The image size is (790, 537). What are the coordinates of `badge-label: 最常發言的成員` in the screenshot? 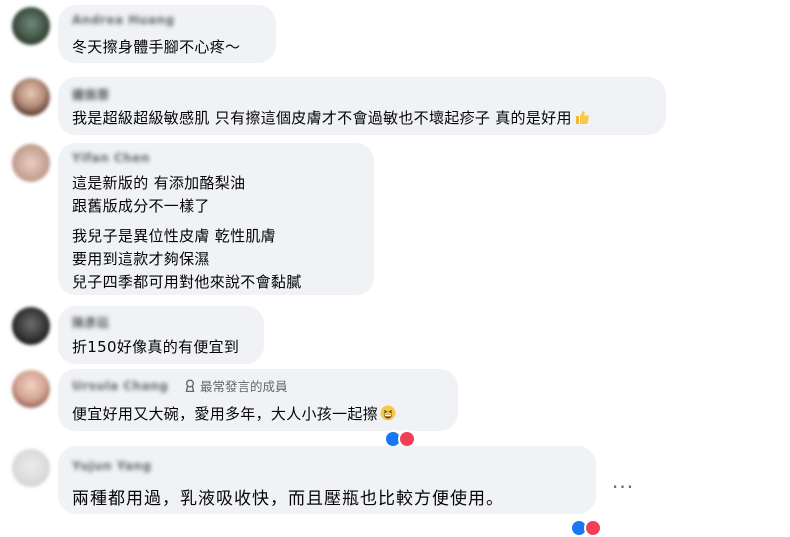 It's located at (244, 386).